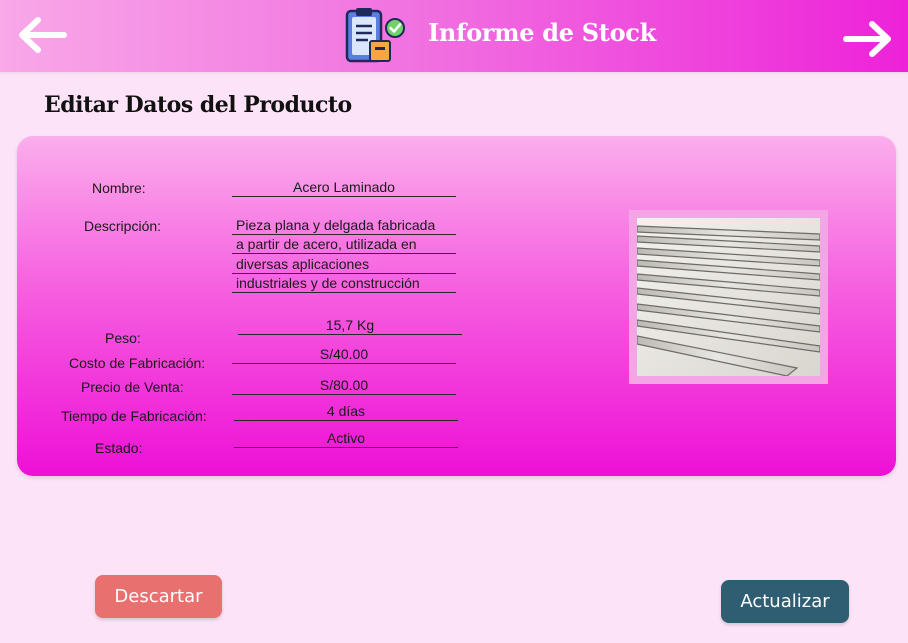  Describe the element at coordinates (344, 225) in the screenshot. I see `description-line: Pieza plana y delgada fabricada` at that location.